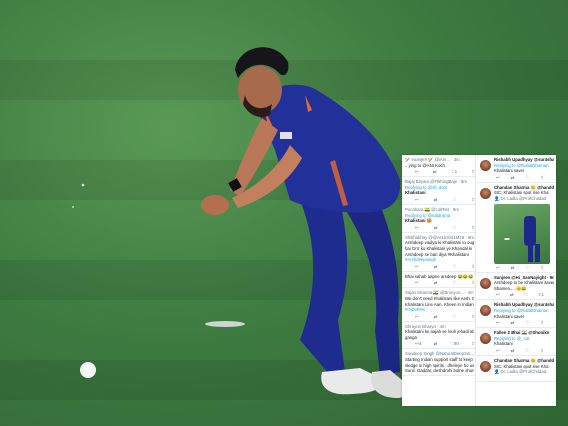 This screenshot has width=568, height=426. I want to click on like-icon: ♡1, so click(454, 172).